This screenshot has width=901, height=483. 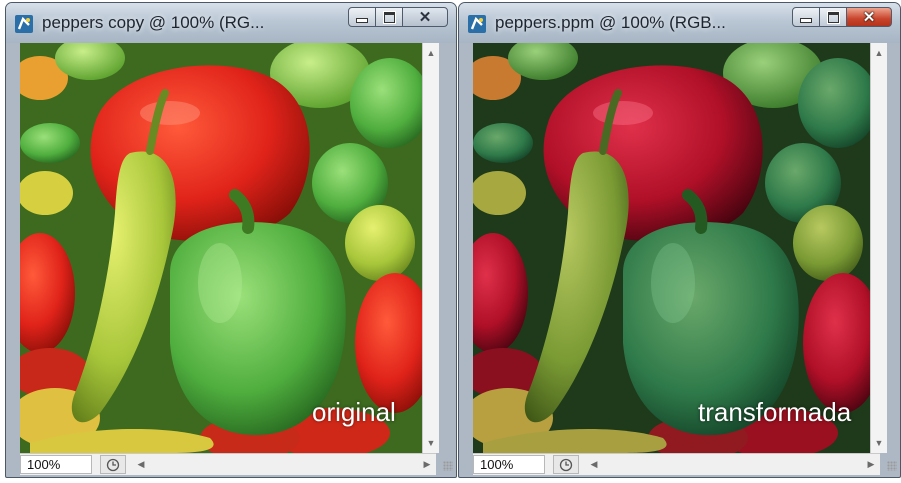 What do you see at coordinates (354, 412) in the screenshot?
I see `image-caption: original` at bounding box center [354, 412].